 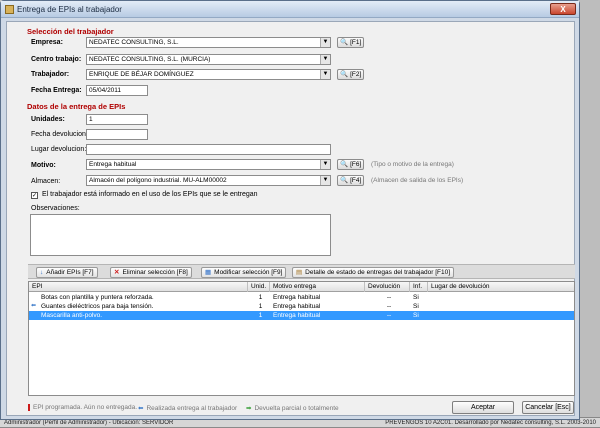 I want to click on cell-epi: Mascarilla anti-polvo., so click(x=72, y=315).